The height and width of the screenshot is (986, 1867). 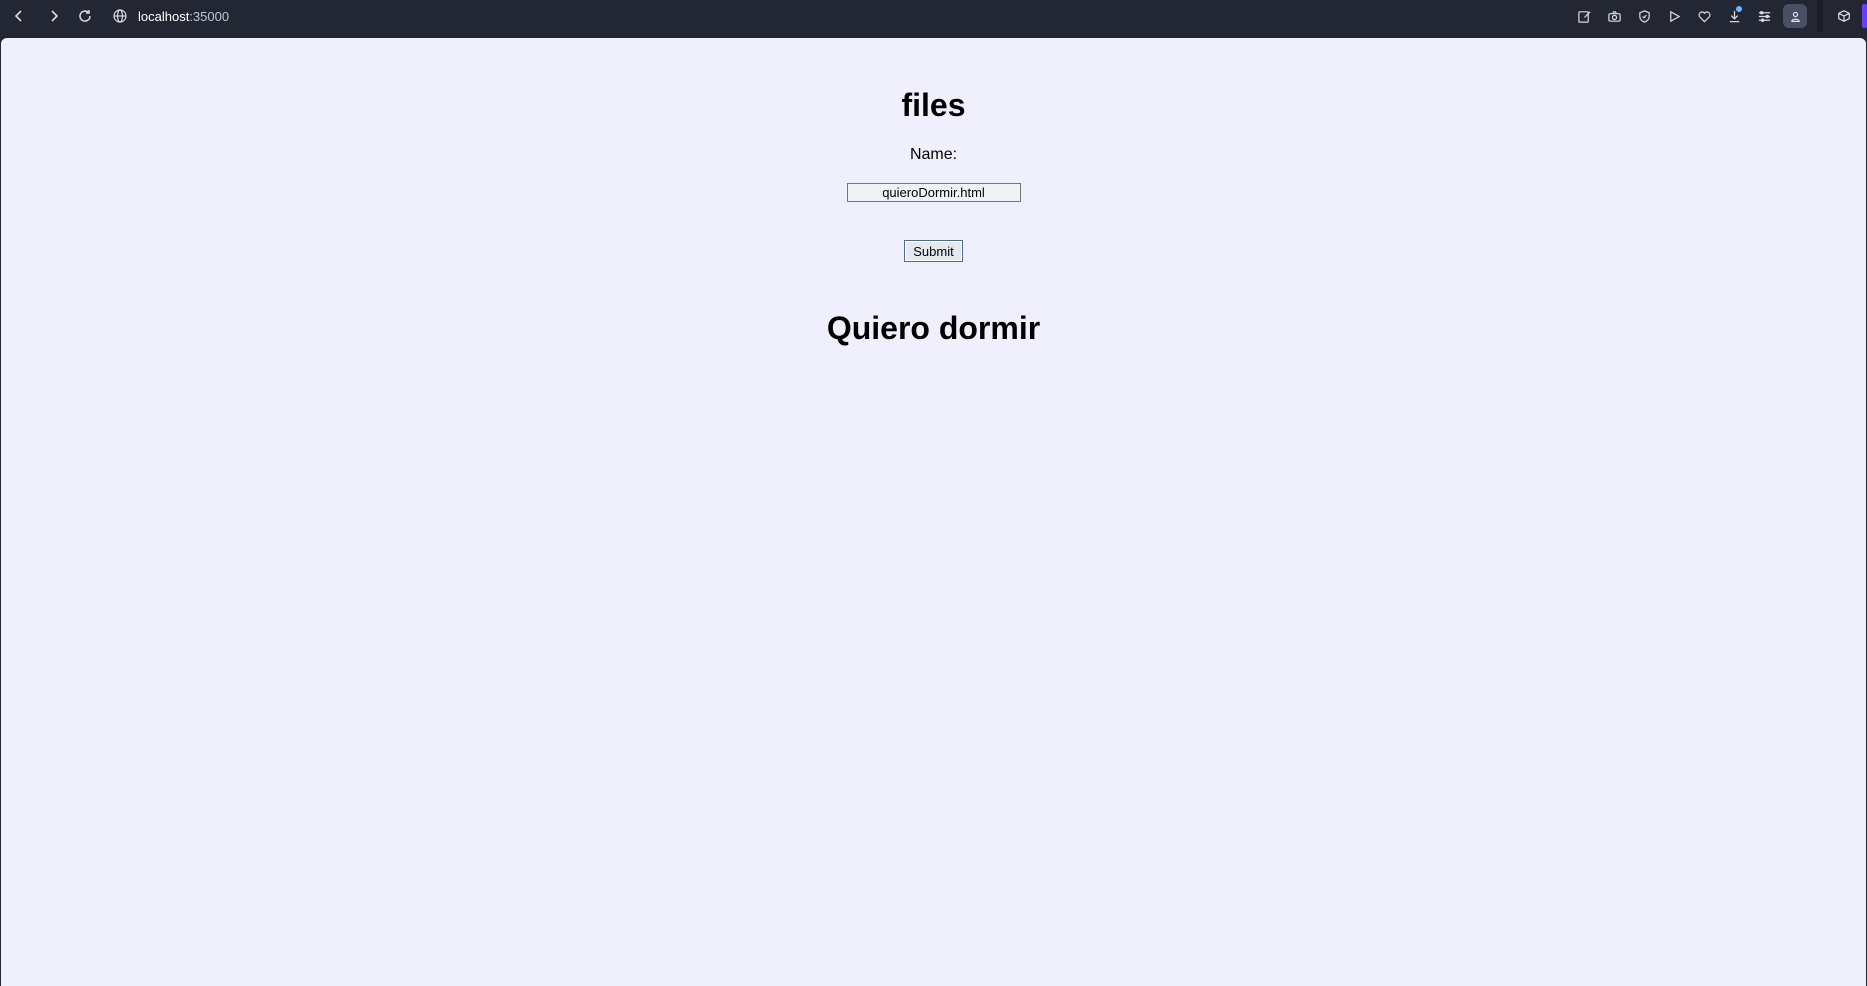 What do you see at coordinates (362, 16) in the screenshot?
I see `address-bar: localhost:35000` at bounding box center [362, 16].